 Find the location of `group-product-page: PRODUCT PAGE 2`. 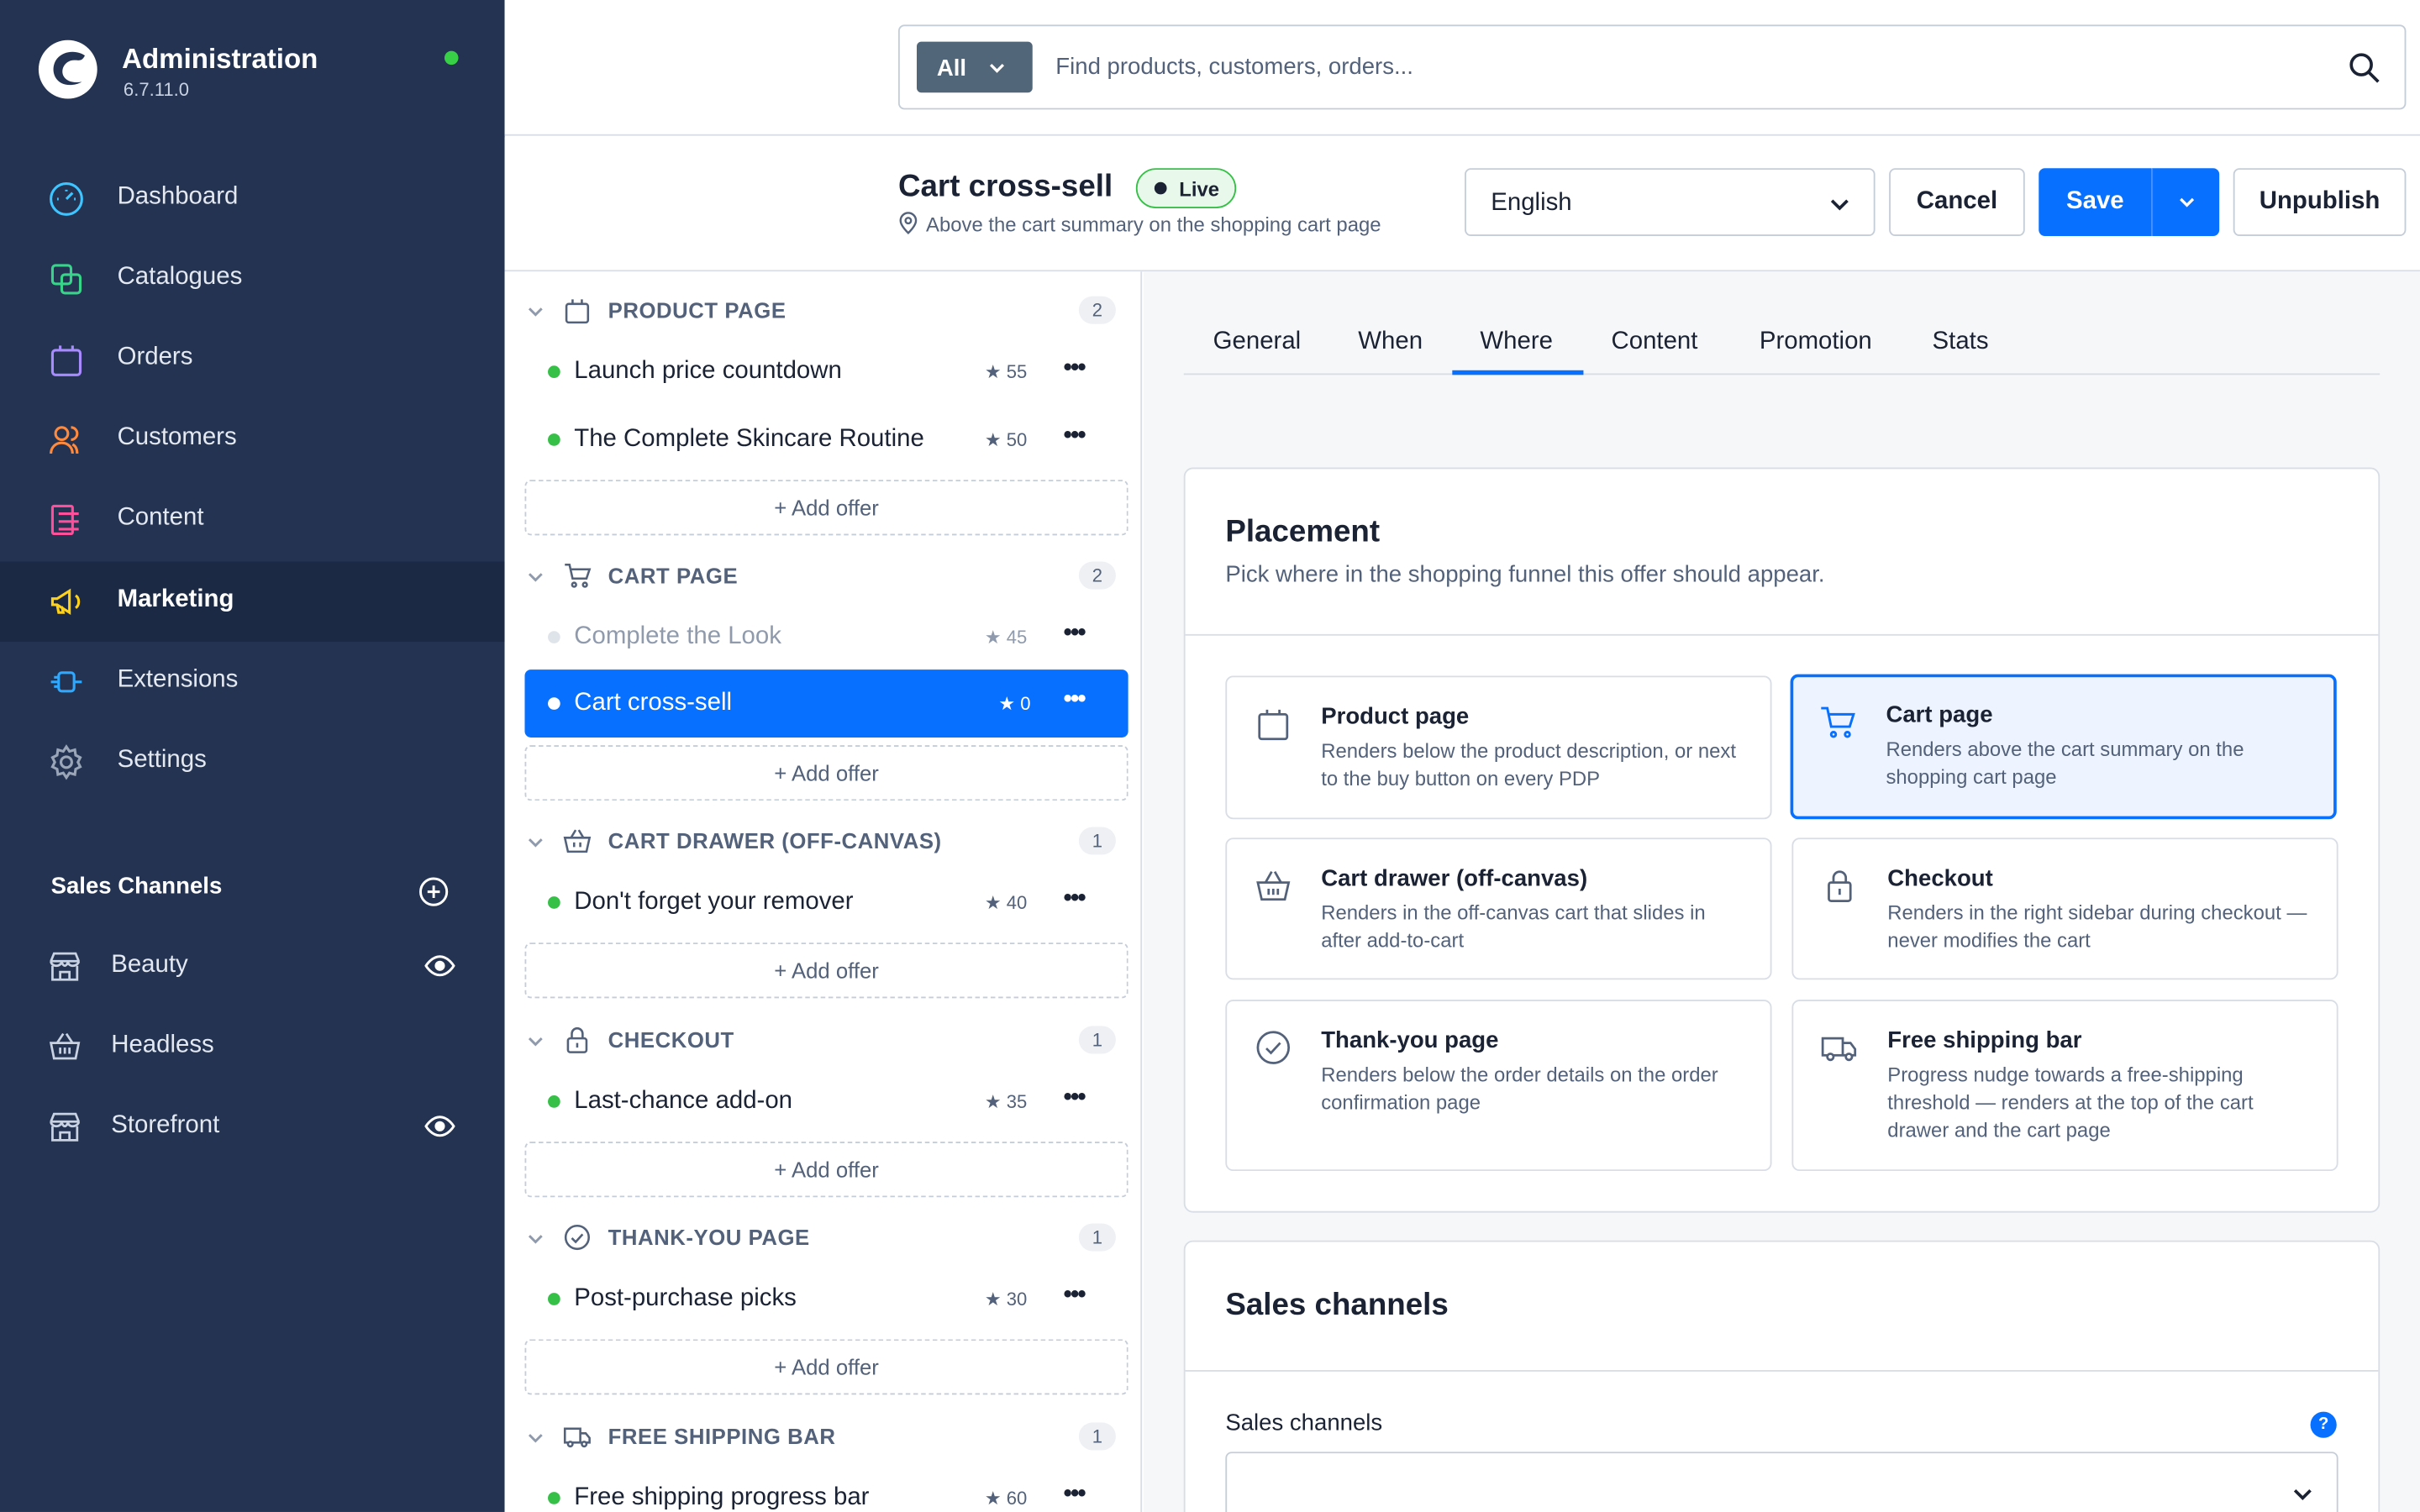

group-product-page: PRODUCT PAGE 2 is located at coordinates (824, 310).